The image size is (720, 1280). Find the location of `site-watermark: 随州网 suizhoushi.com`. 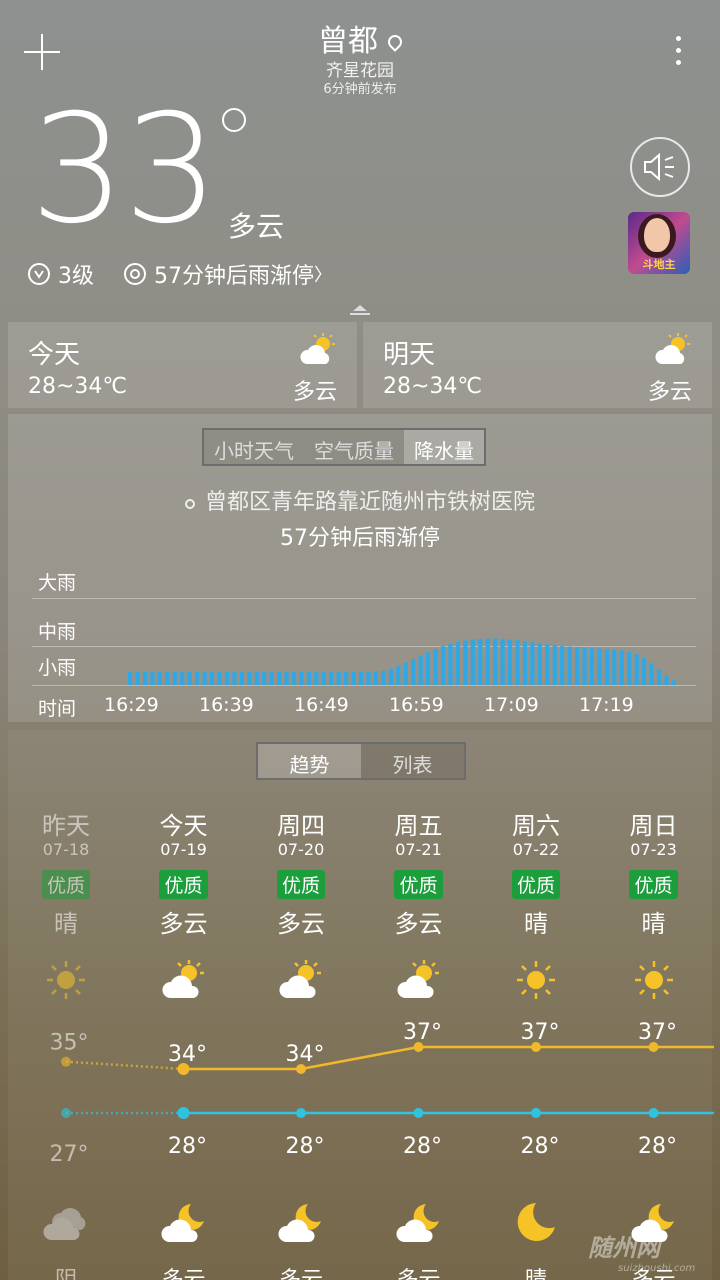

site-watermark: 随州网 suizhoushi.com is located at coordinates (652, 1253).